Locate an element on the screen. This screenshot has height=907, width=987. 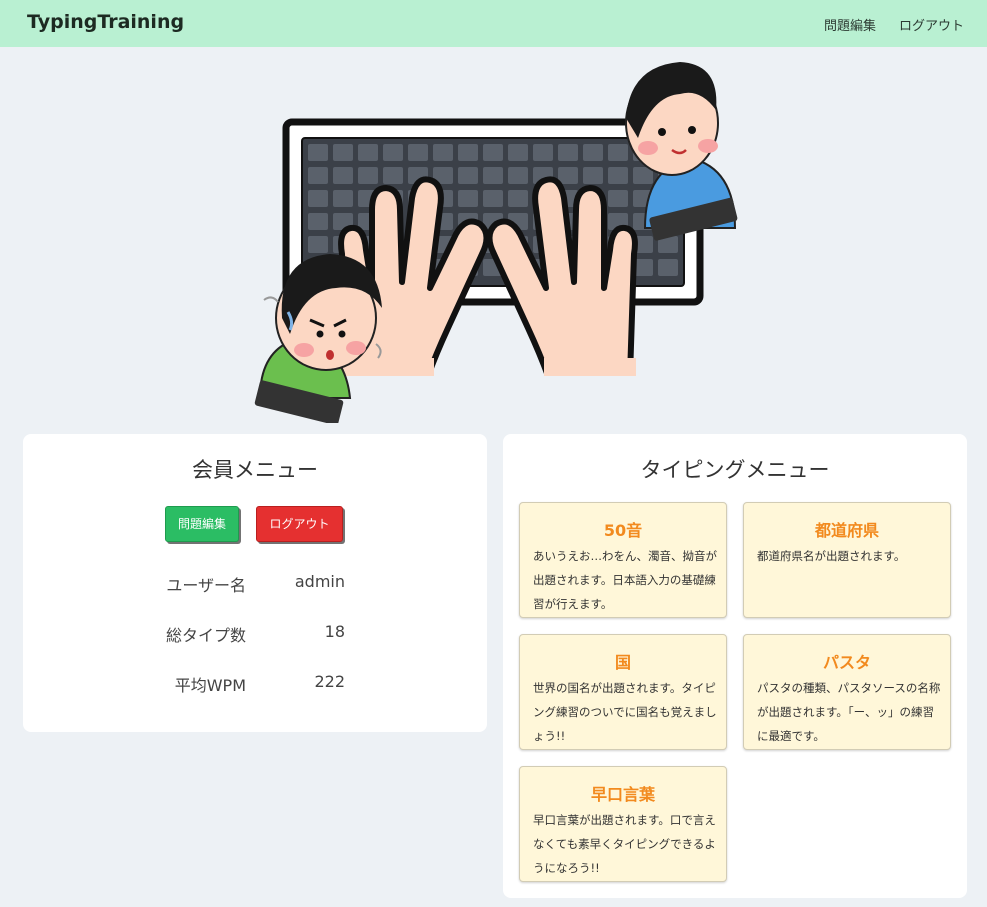
mode-card-prefectures: 都道府県 都道府県名が出題されます。 is located at coordinates (847, 560).